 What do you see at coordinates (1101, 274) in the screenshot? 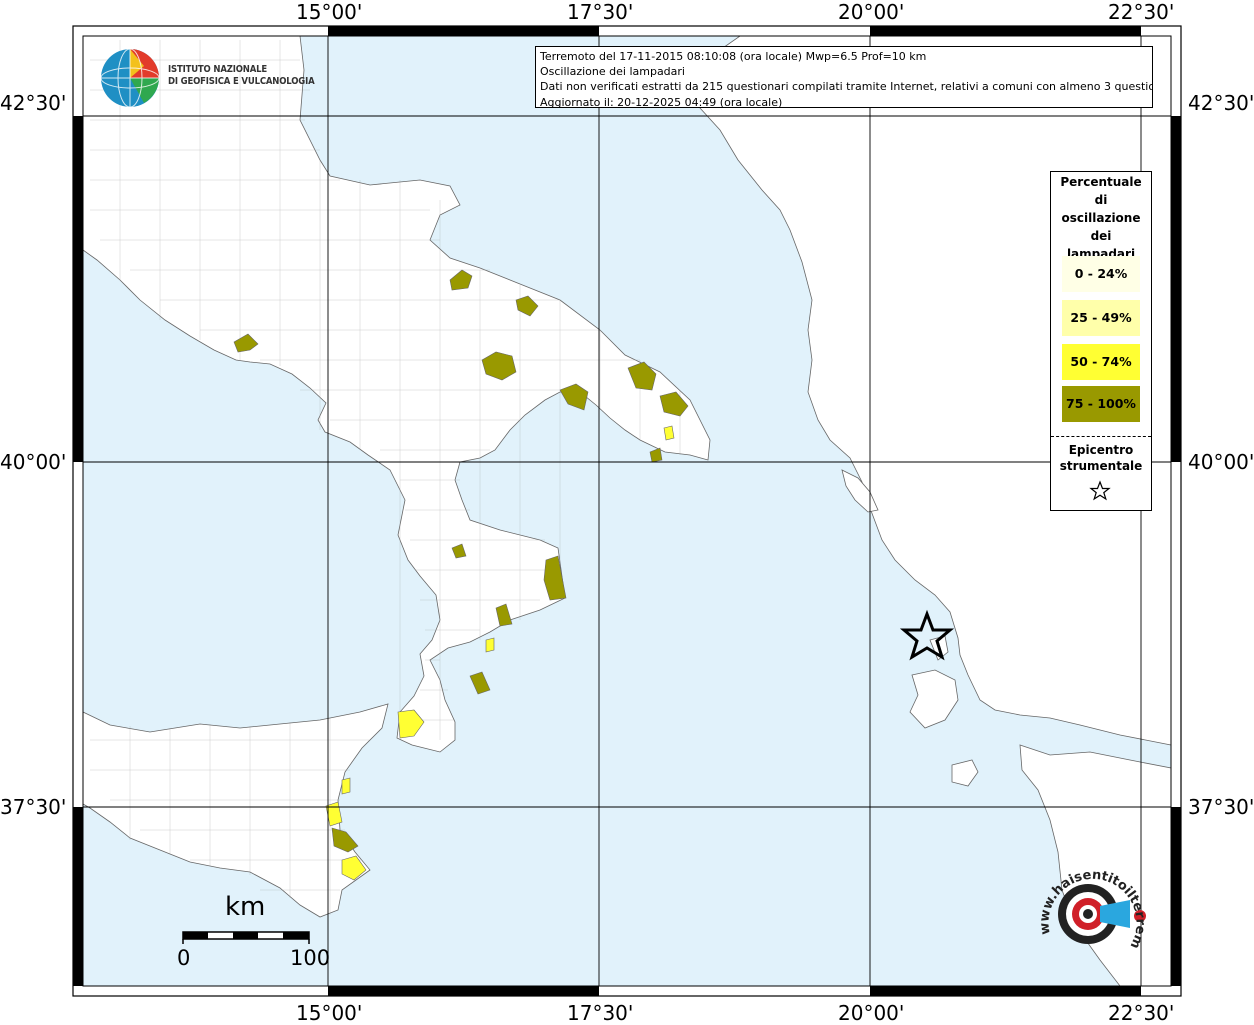
I see `legend-item-0-24: 0 - 24%` at bounding box center [1101, 274].